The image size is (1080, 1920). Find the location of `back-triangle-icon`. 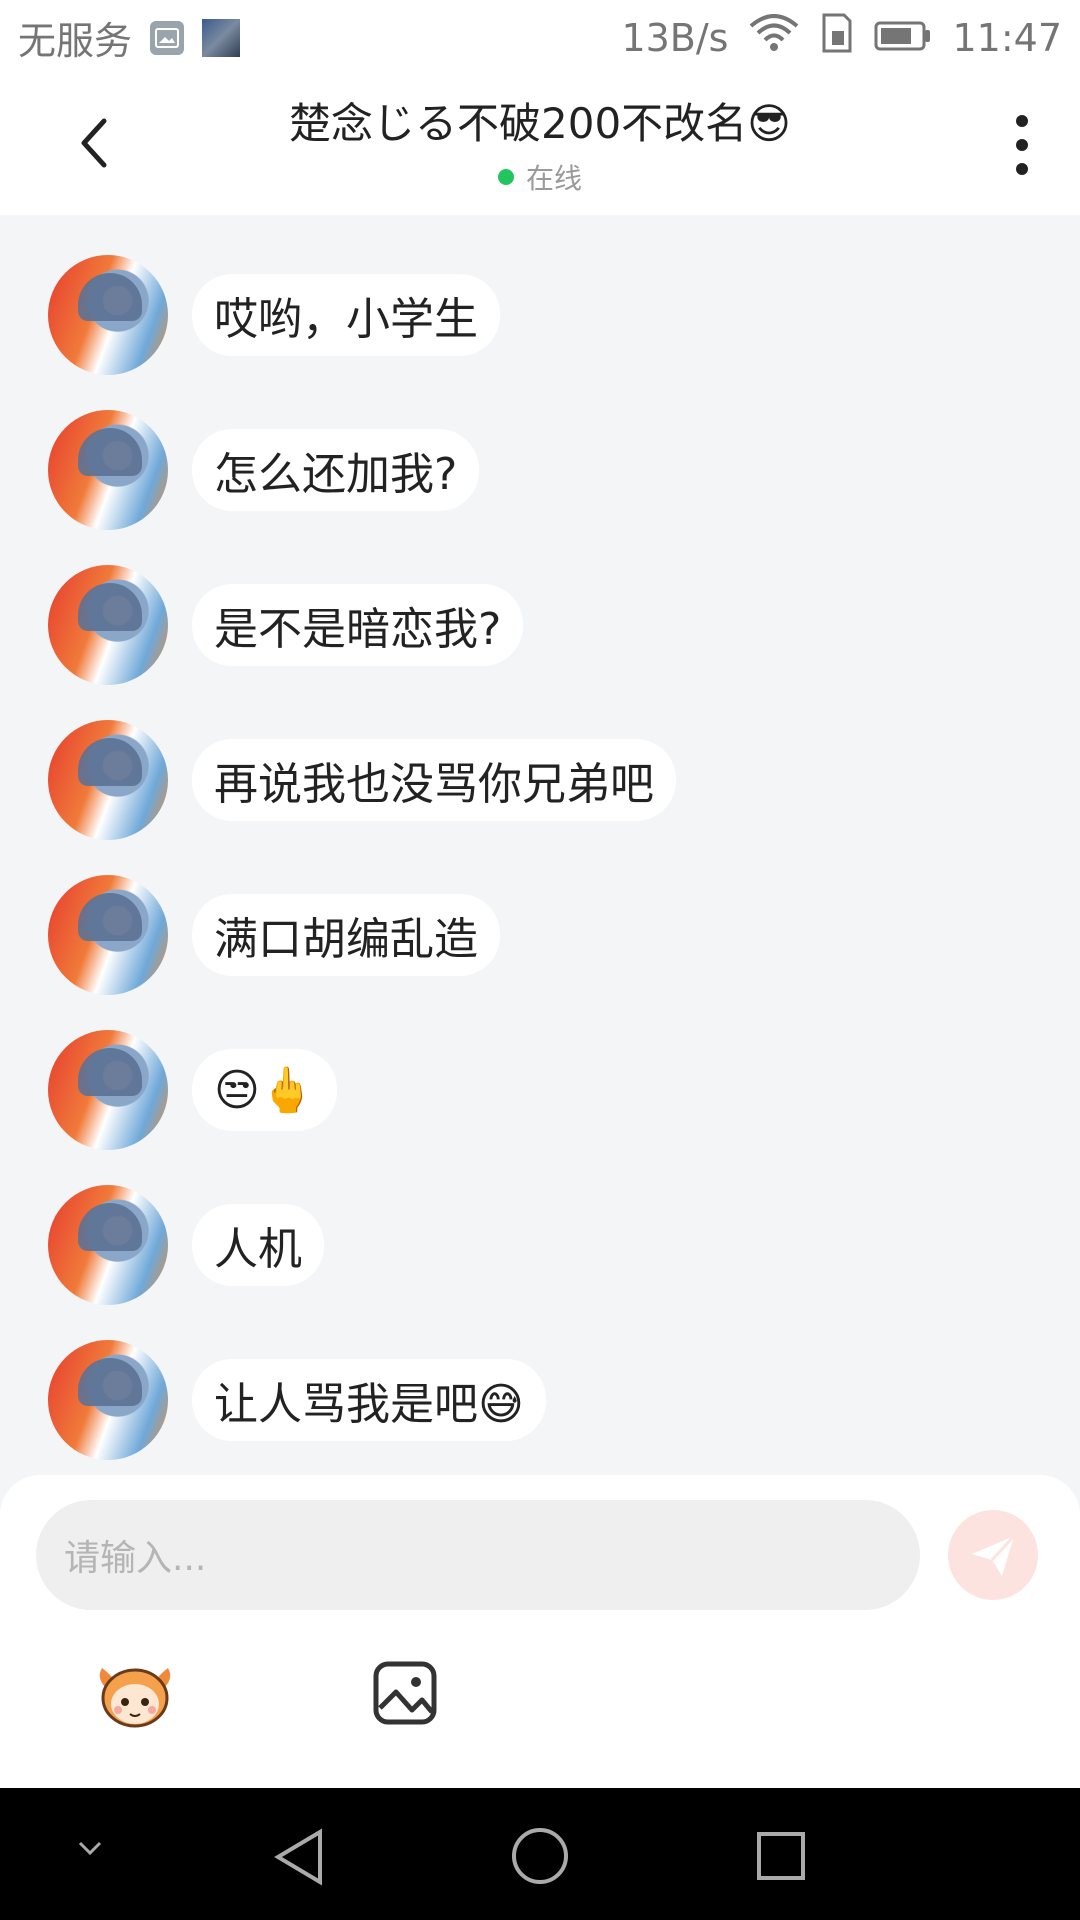

back-triangle-icon is located at coordinates (299, 1859).